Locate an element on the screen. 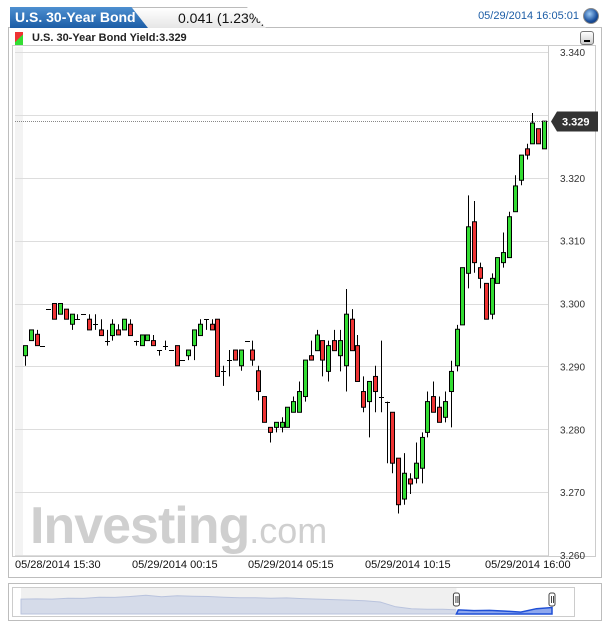  minimize-button is located at coordinates (587, 38).